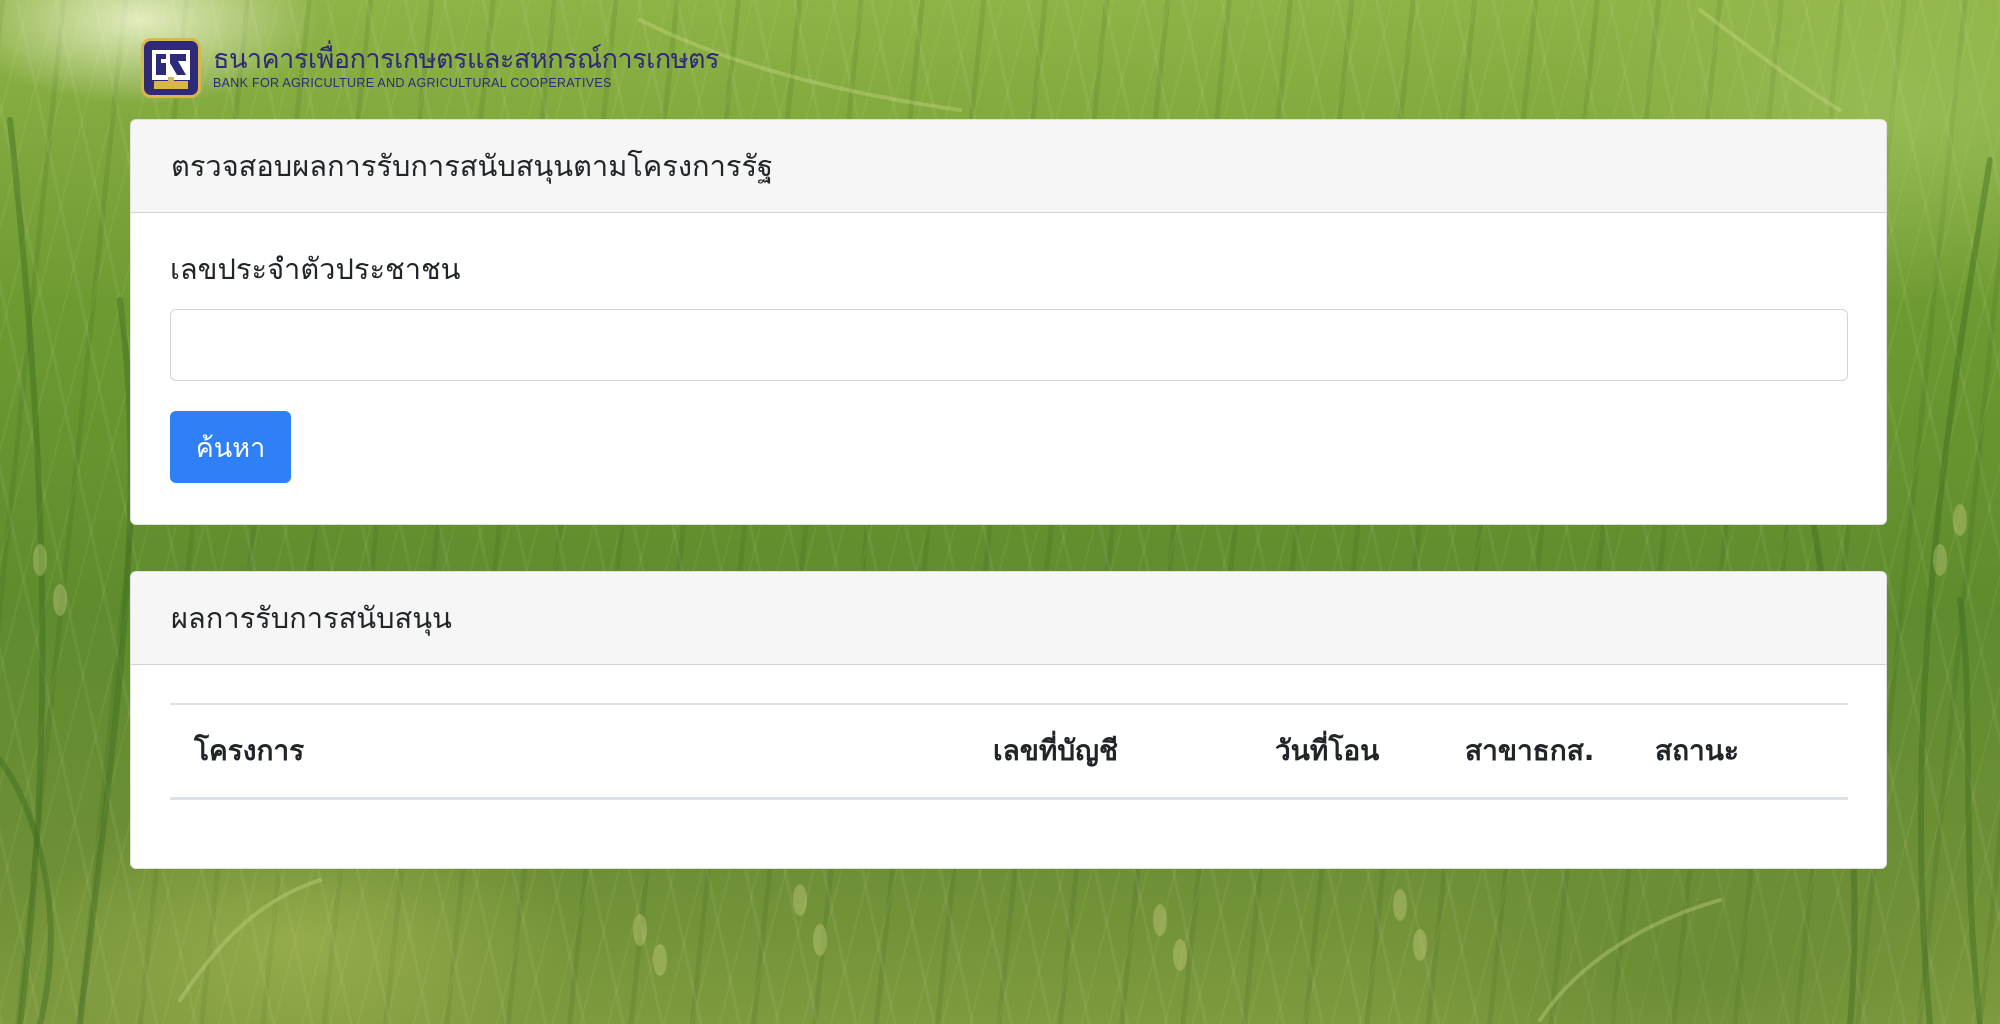 The height and width of the screenshot is (1024, 2000). What do you see at coordinates (1008, 618) in the screenshot?
I see `results-card-header: ผลการรับการสนับสนุน` at bounding box center [1008, 618].